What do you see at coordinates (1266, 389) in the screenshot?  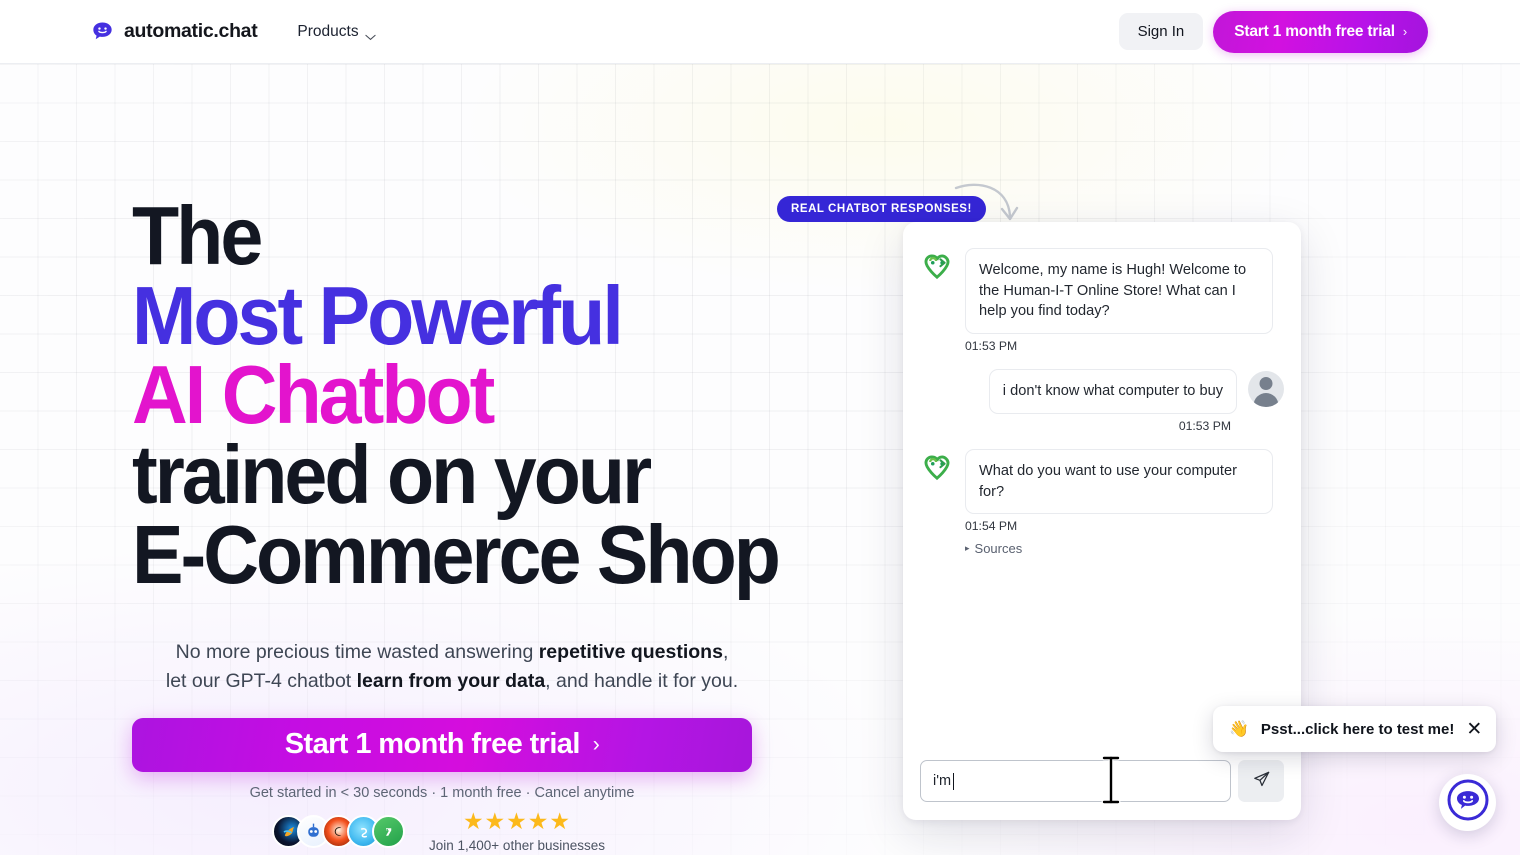 I see `user-avatar-icon` at bounding box center [1266, 389].